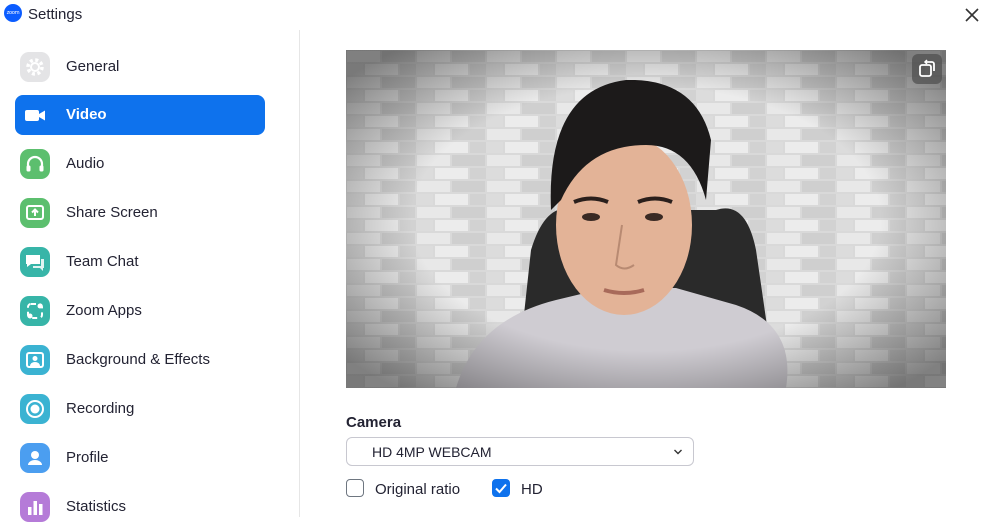  Describe the element at coordinates (418, 489) in the screenshot. I see `original-ratio-label: Original ratio` at that location.